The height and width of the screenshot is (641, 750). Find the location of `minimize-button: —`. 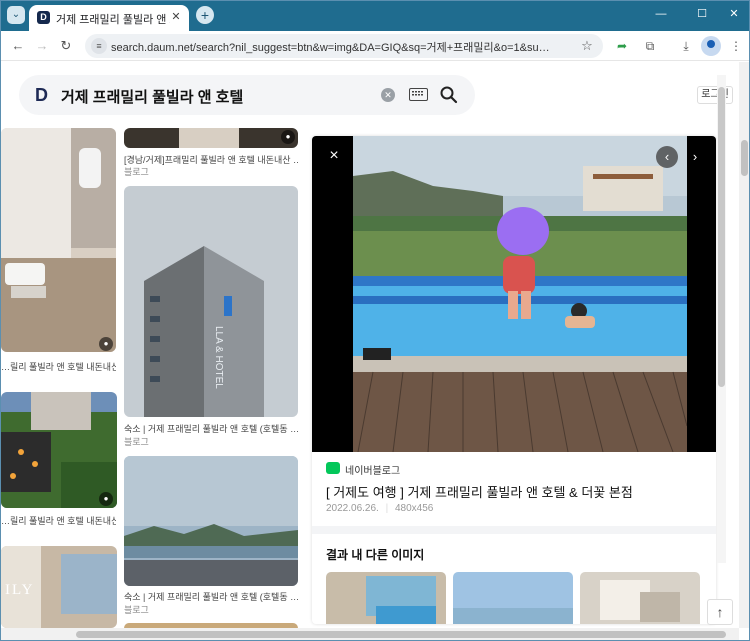

minimize-button: — is located at coordinates (661, 14).